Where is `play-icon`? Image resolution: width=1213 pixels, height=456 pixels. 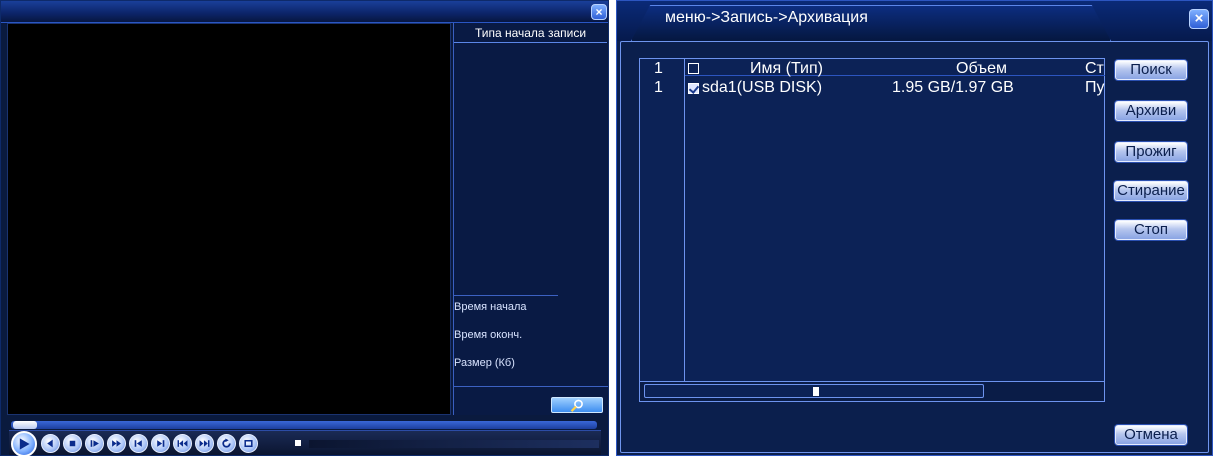
play-icon is located at coordinates (24, 444).